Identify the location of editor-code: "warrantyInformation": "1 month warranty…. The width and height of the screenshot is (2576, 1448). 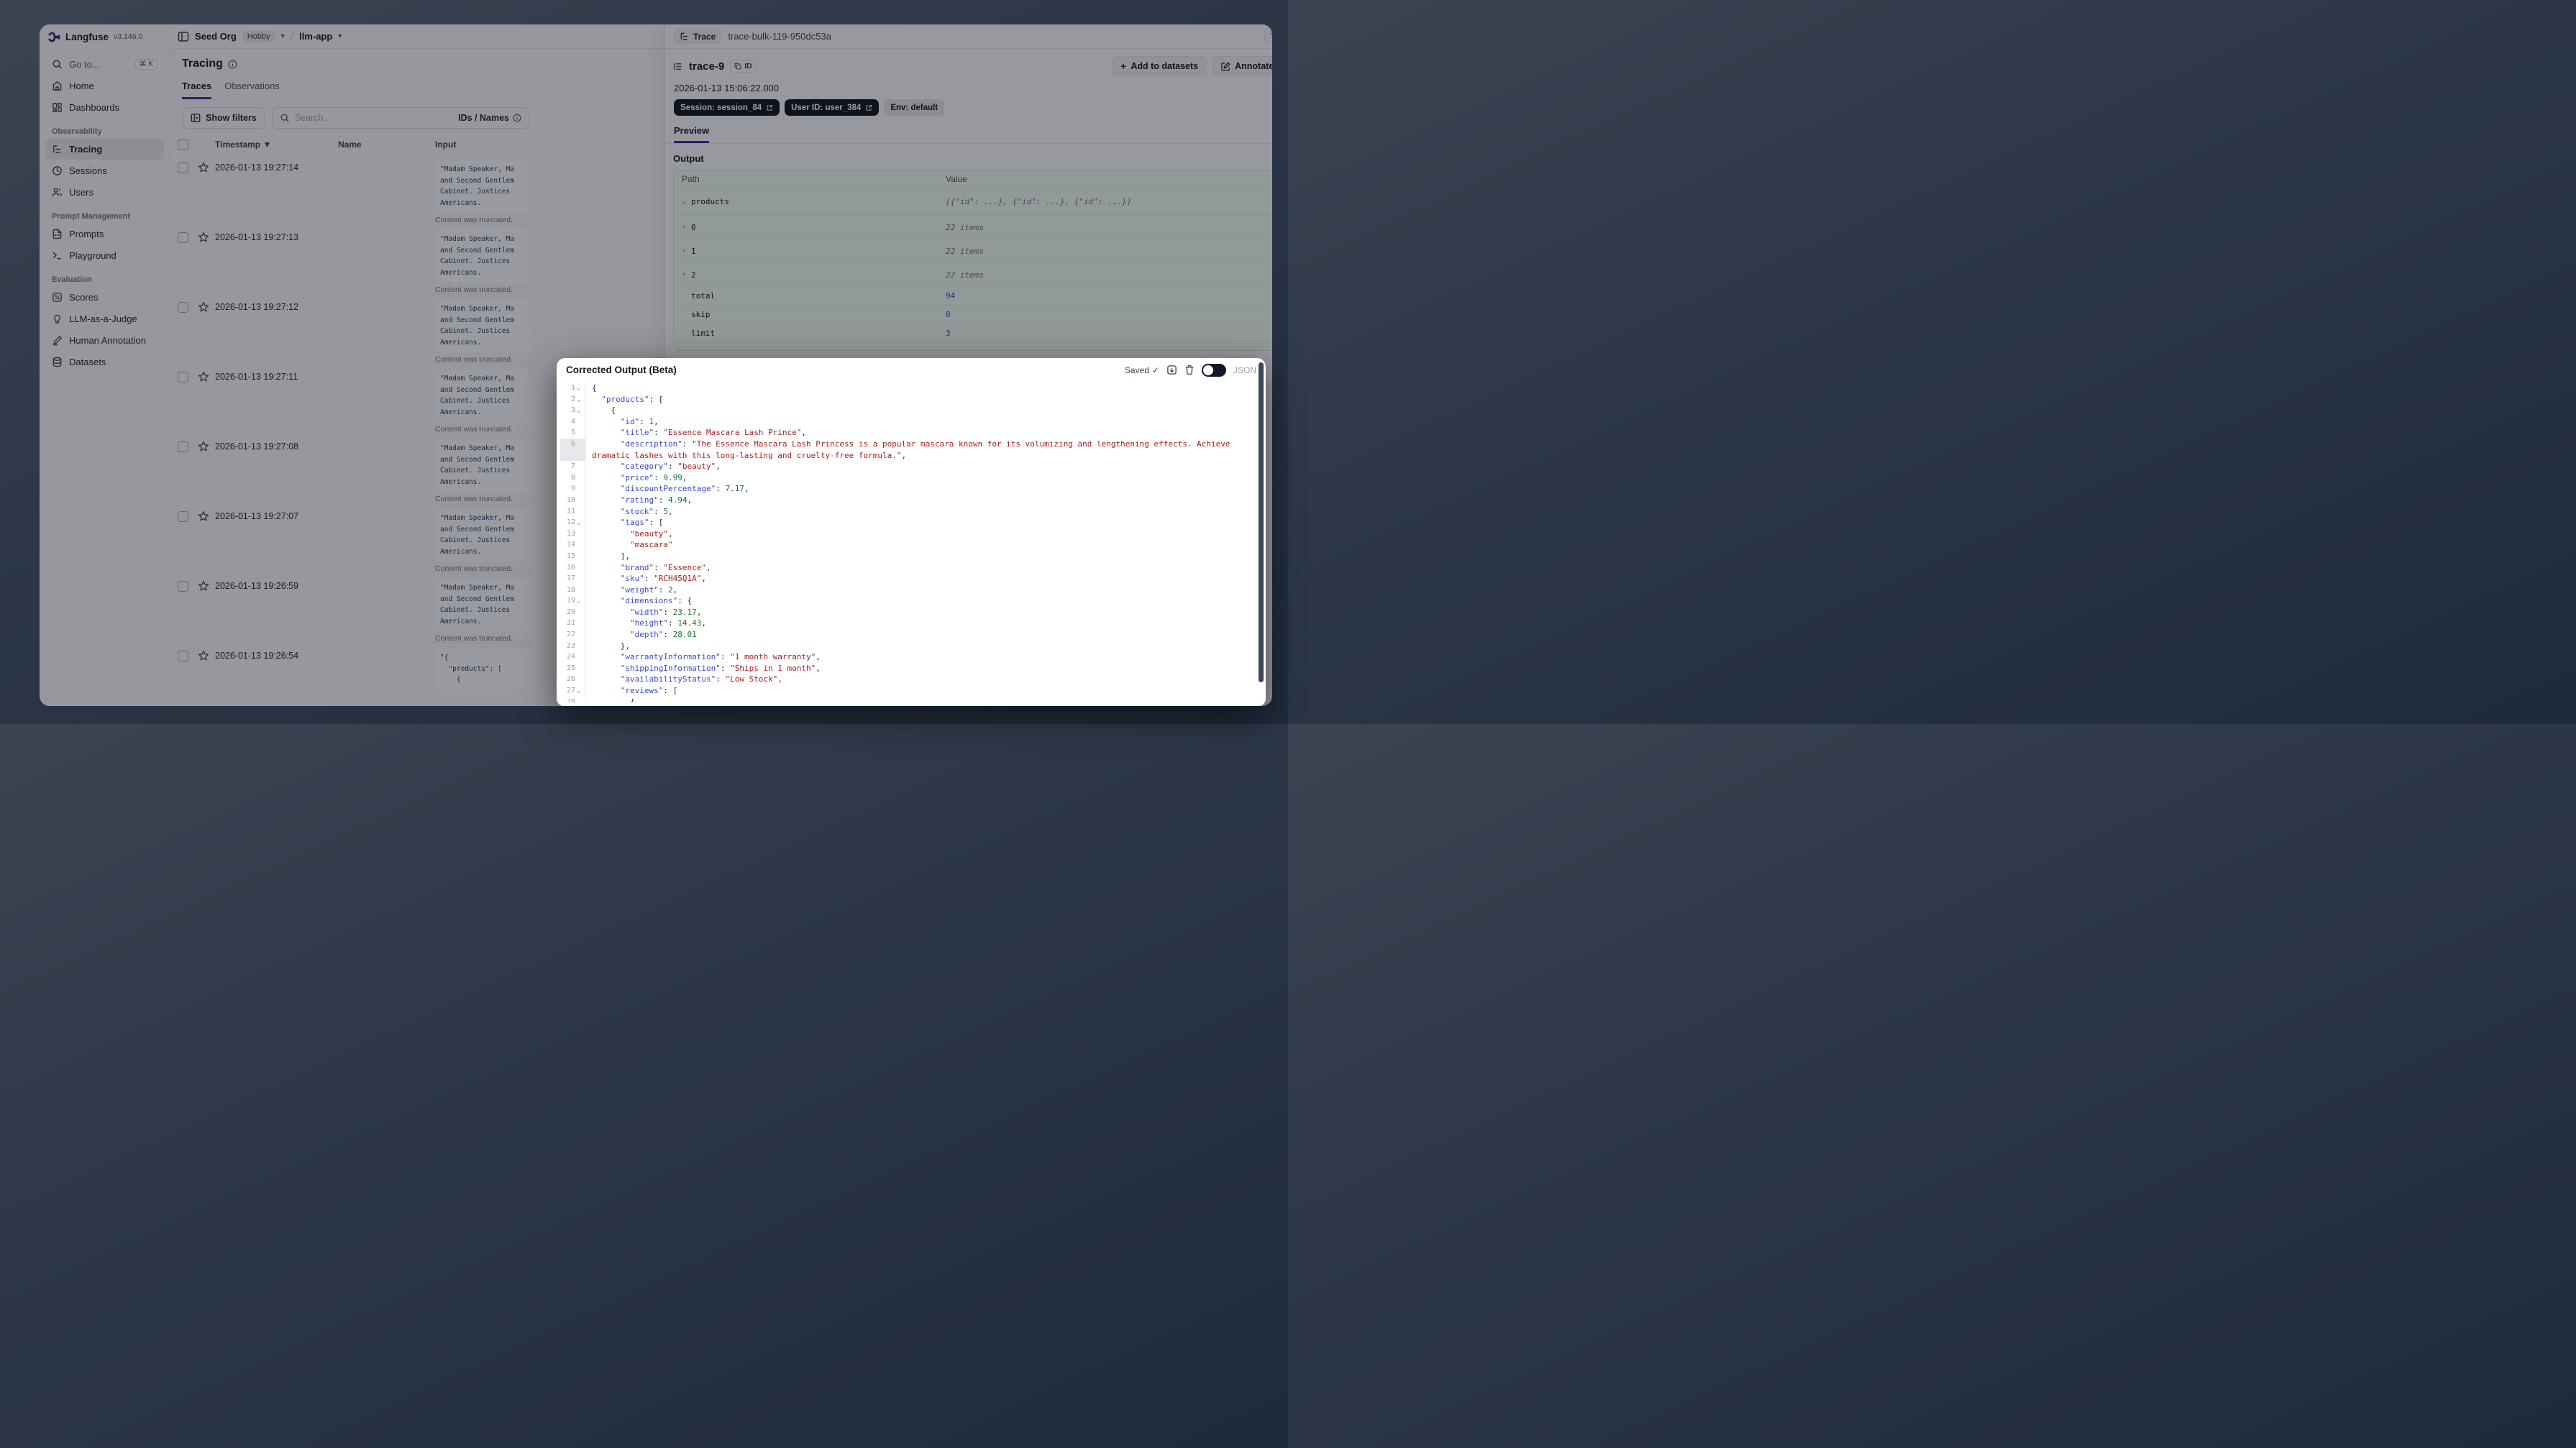
(720, 657).